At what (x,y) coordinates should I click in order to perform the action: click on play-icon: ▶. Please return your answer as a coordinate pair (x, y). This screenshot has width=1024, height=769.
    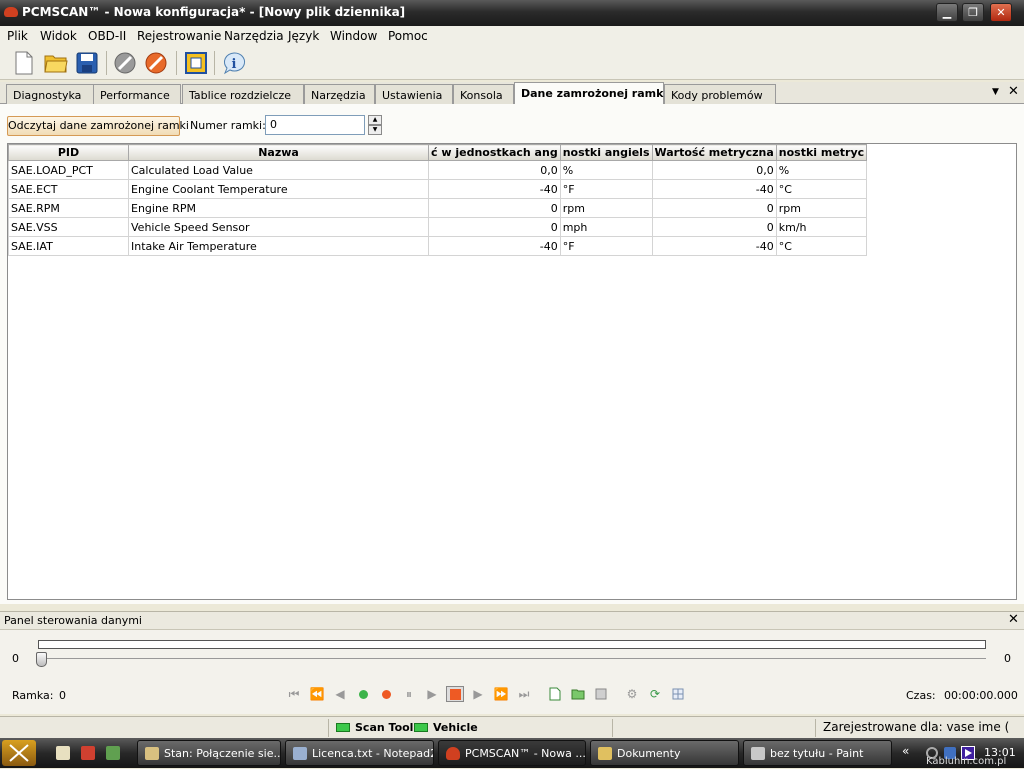
    Looking at the image, I should click on (432, 694).